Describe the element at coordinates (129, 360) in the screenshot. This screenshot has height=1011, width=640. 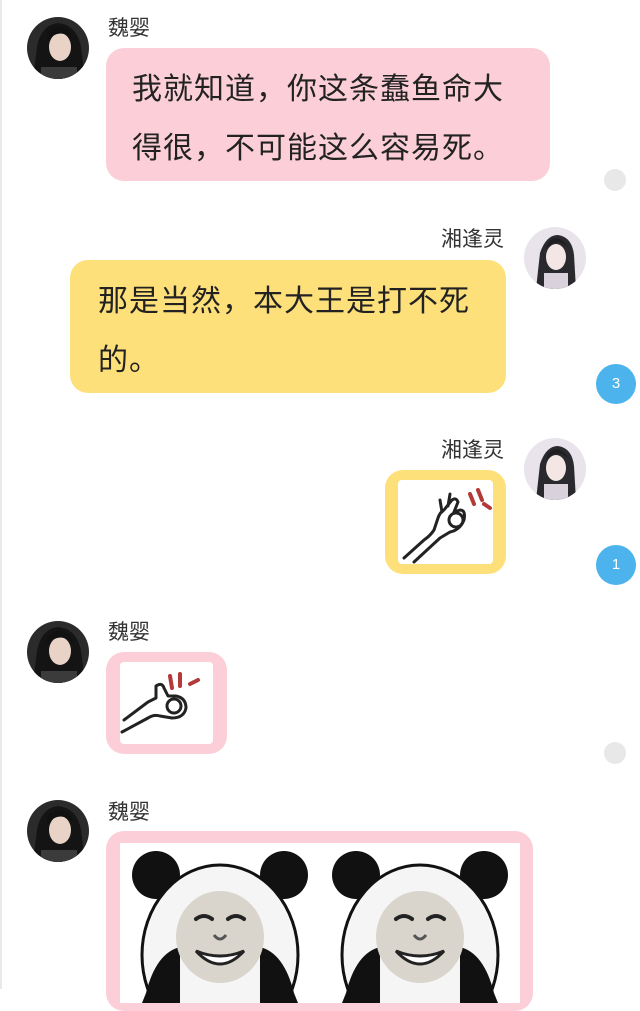
I see `message-text-line: 的。` at that location.